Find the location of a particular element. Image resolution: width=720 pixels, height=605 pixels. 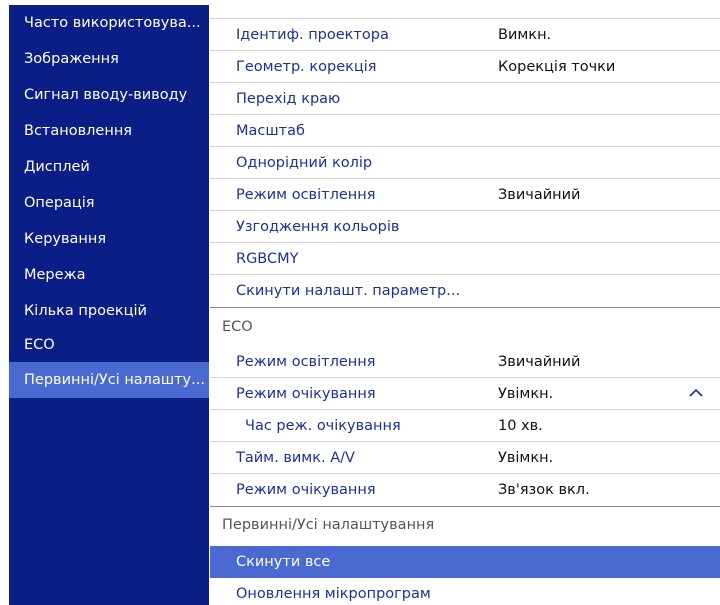

section-header-label: Первинні/Усі налаштування is located at coordinates (328, 525).